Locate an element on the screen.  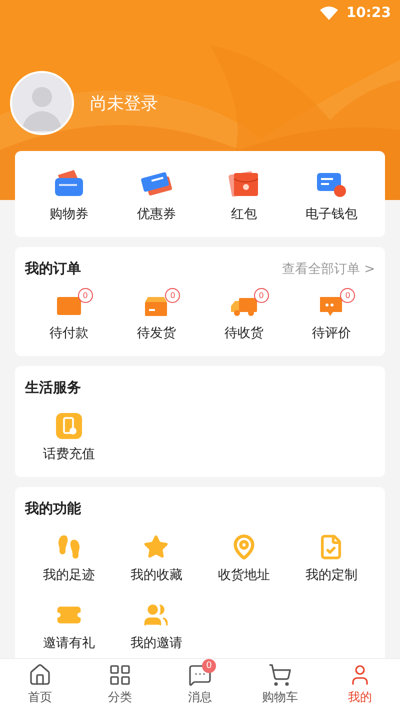
tab: 购物车 is located at coordinates (280, 684).